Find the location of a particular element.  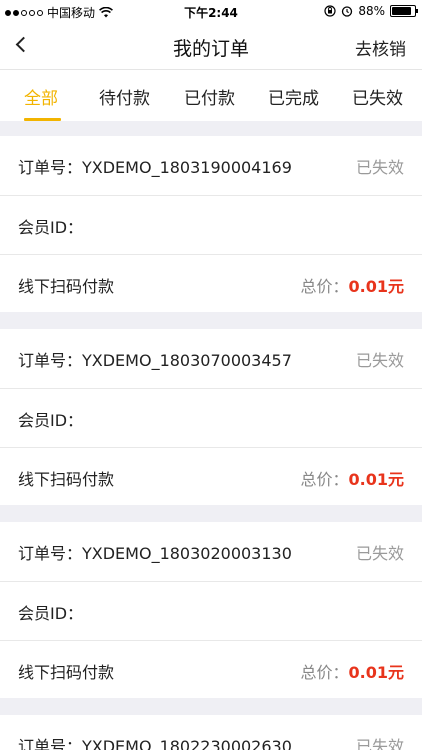

battery-percent: 88% is located at coordinates (371, 11).